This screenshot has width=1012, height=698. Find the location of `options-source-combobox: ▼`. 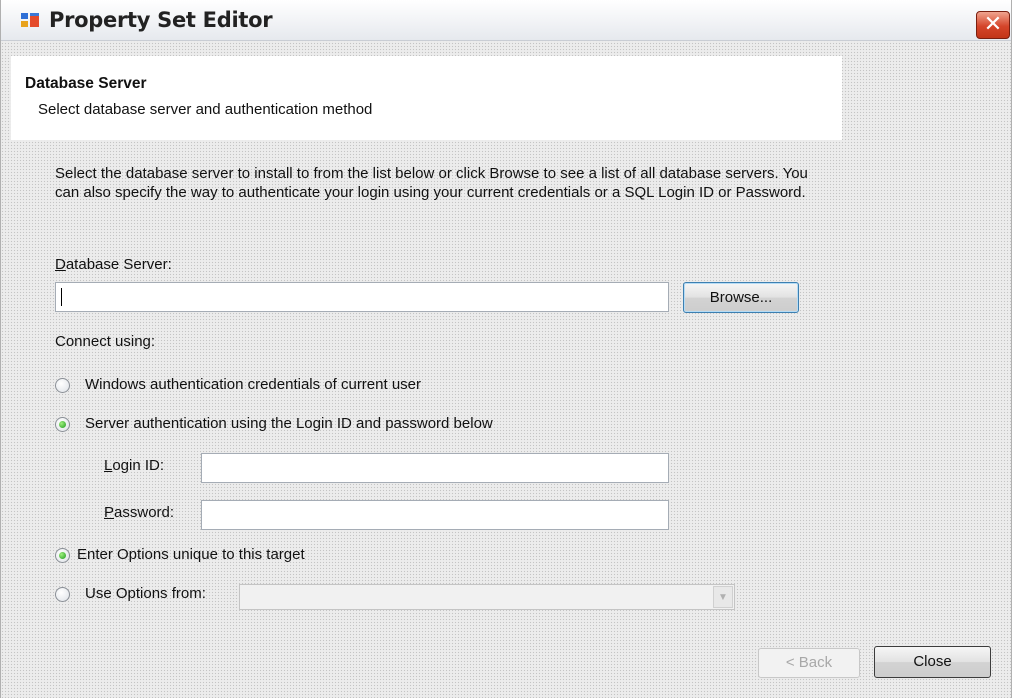

options-source-combobox: ▼ is located at coordinates (487, 597).